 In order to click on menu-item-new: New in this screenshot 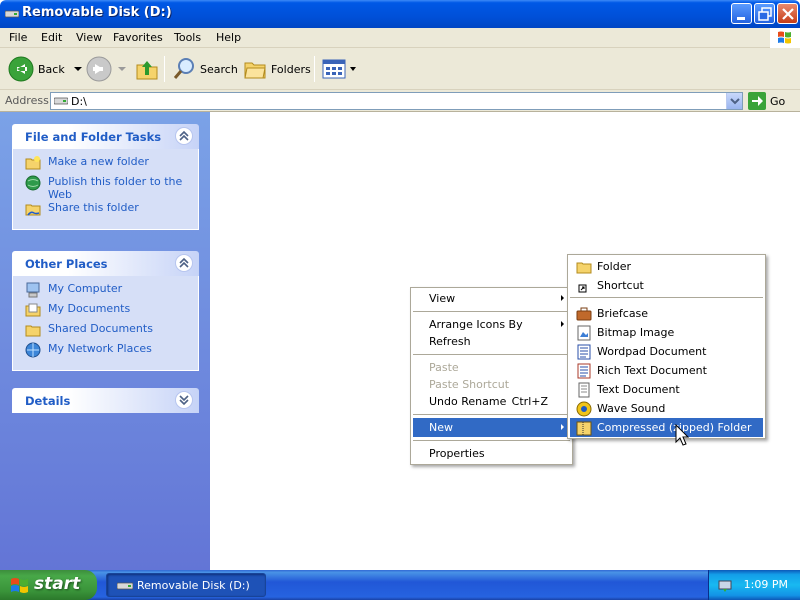, I will do `click(491, 427)`.